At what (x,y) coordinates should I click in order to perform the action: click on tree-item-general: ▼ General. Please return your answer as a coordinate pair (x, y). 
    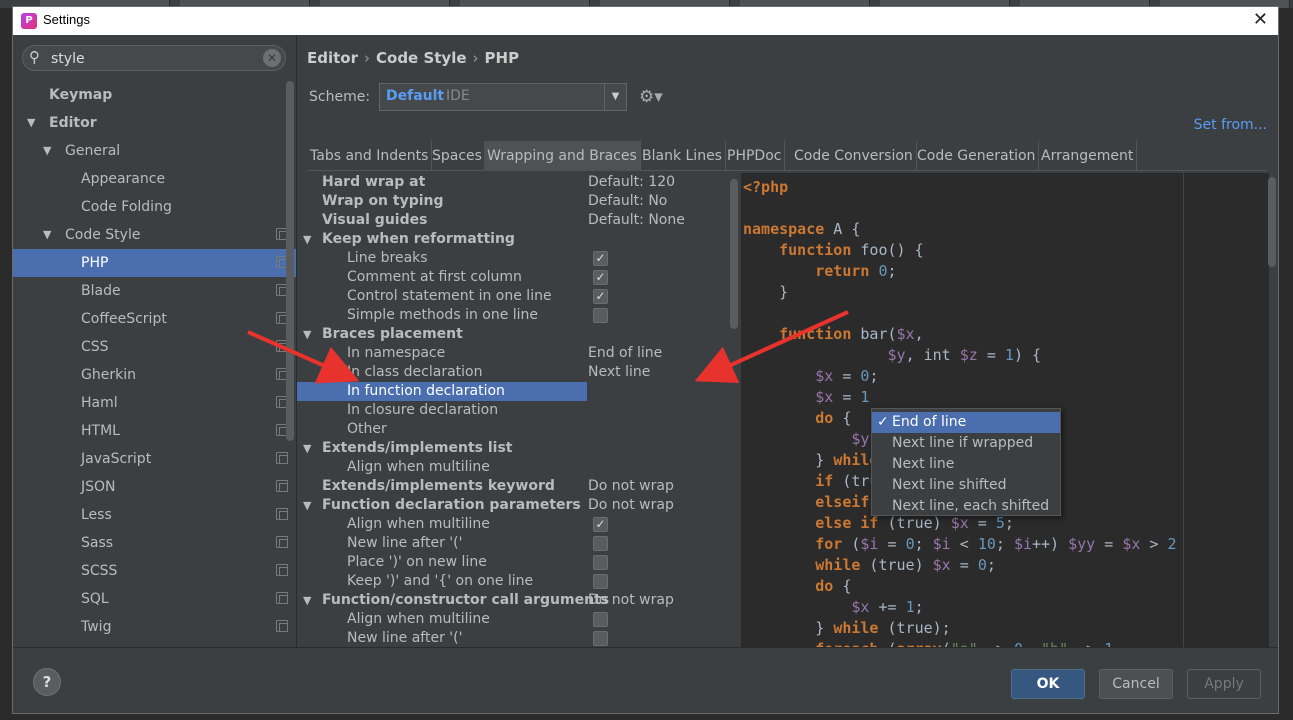
    Looking at the image, I should click on (154, 151).